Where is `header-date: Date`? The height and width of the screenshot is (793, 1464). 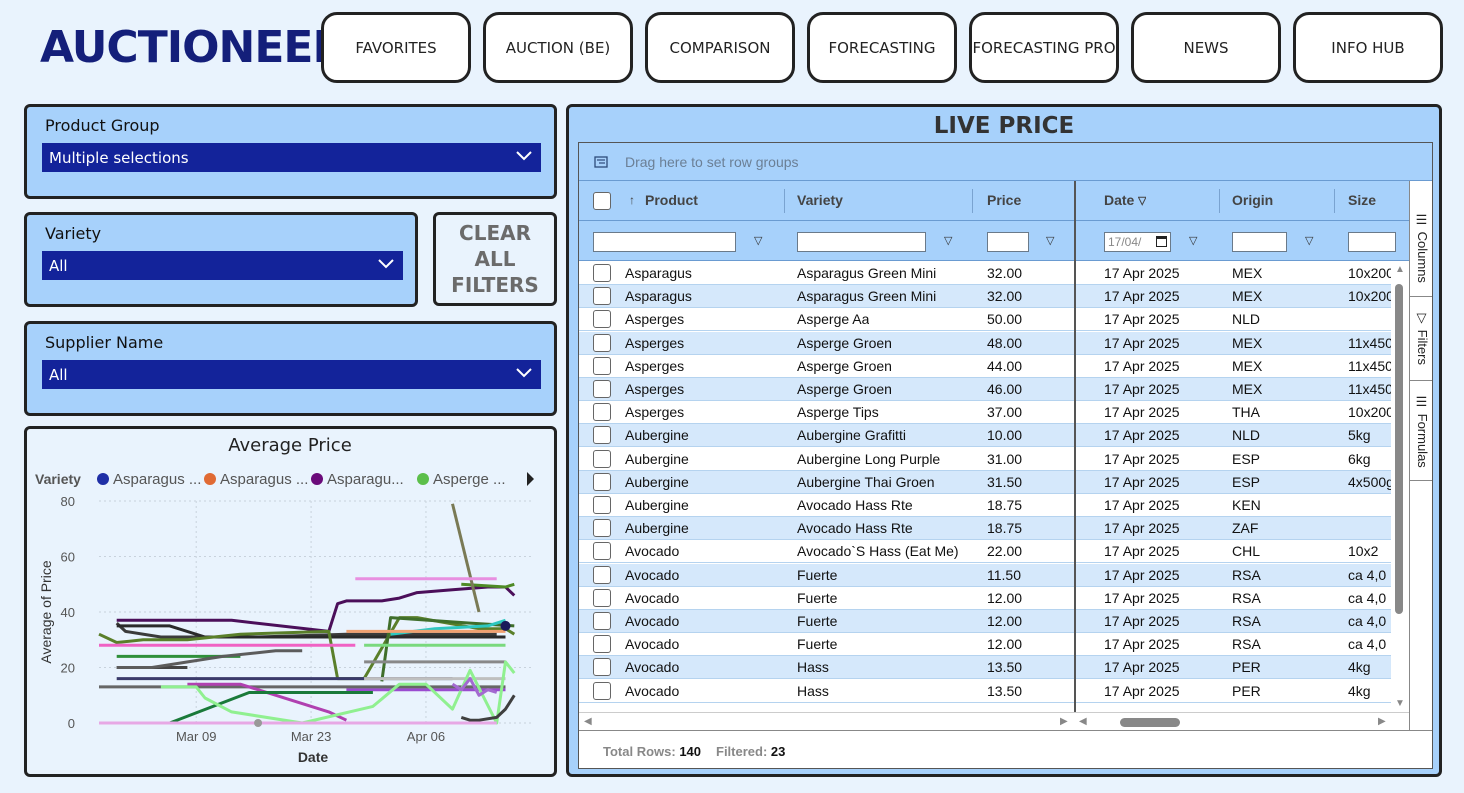 header-date: Date is located at coordinates (1119, 200).